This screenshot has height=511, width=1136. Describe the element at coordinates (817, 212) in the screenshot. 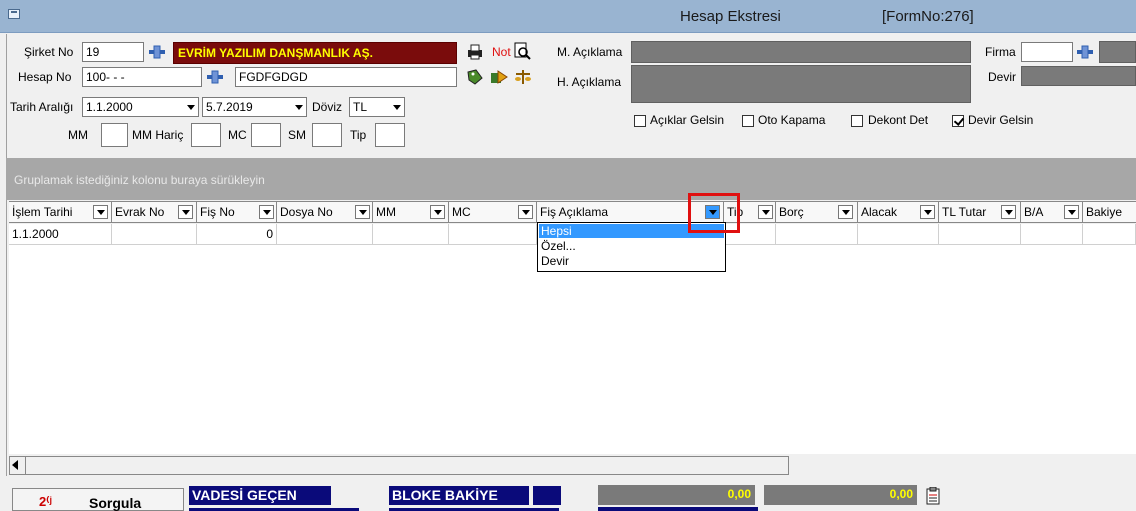

I see `col-borc: Borç` at that location.